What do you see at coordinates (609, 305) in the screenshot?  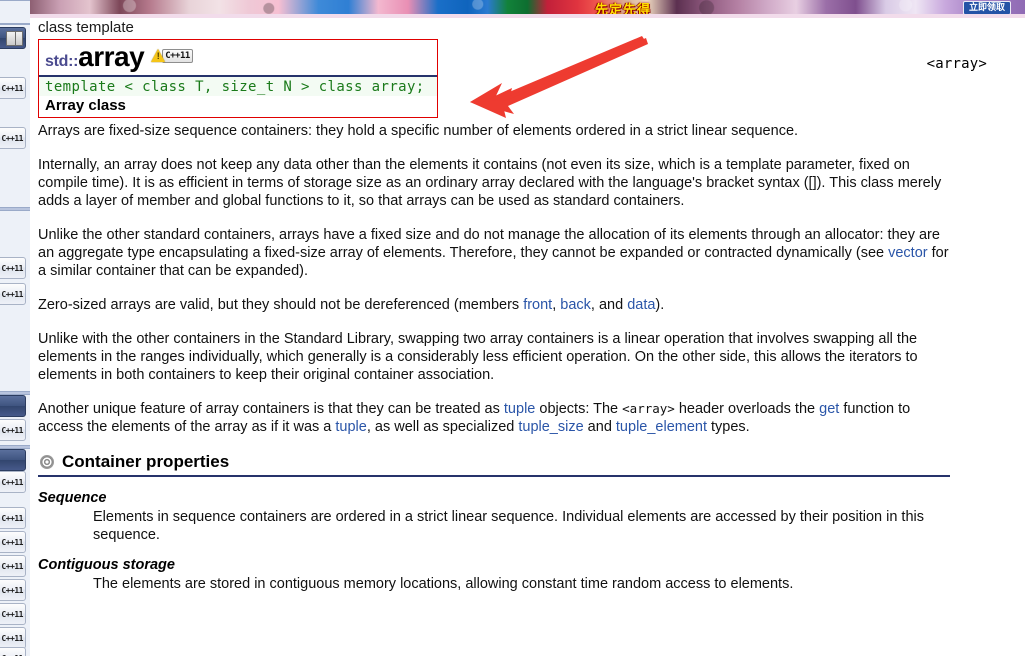 I see `paragraph-text: , and` at bounding box center [609, 305].